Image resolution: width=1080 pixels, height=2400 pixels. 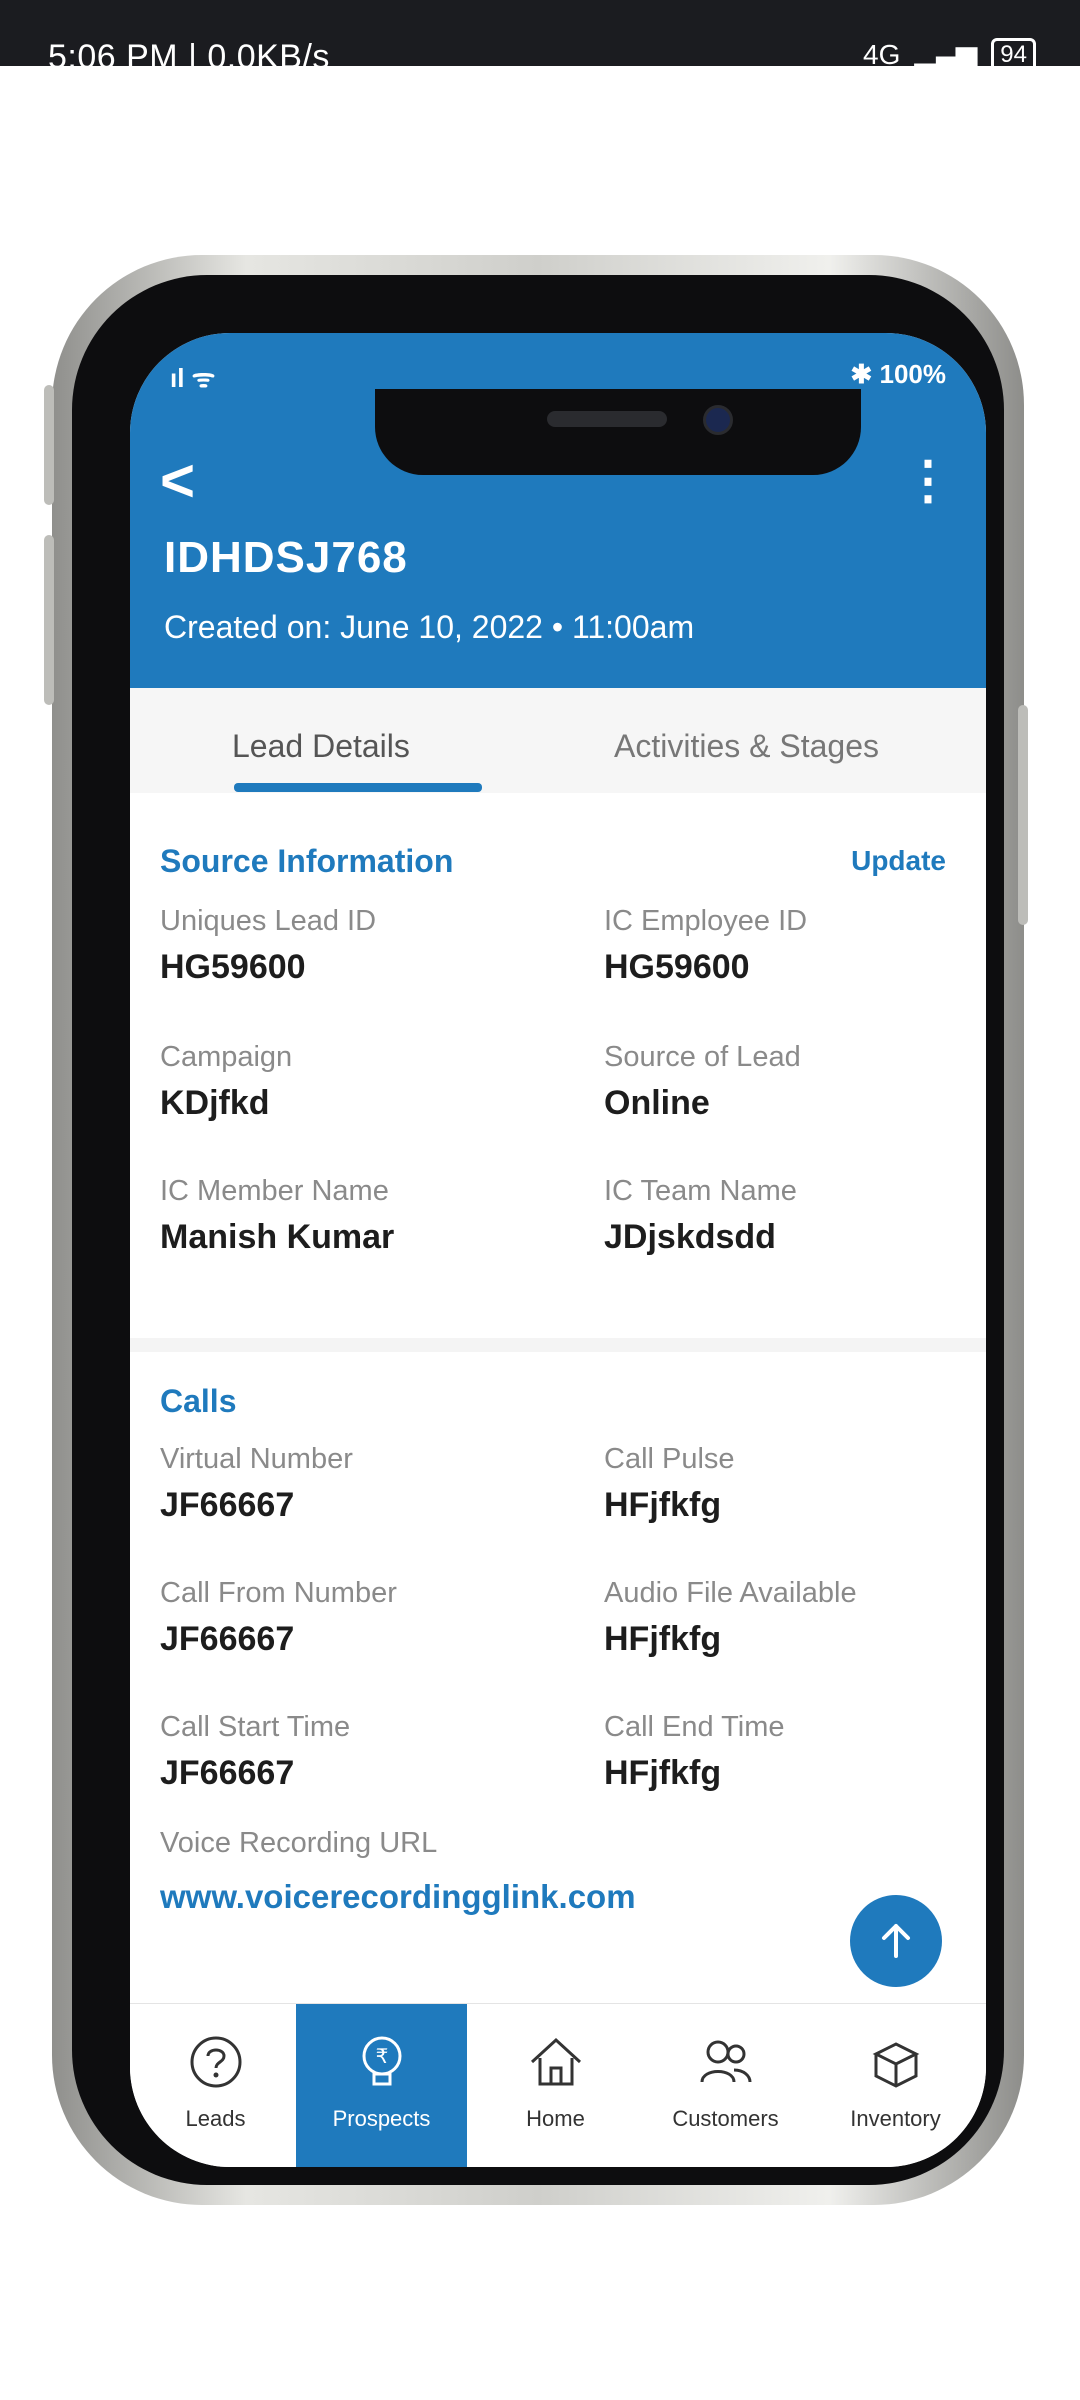 What do you see at coordinates (277, 1237) in the screenshot?
I see `field-value: Manish Kumar` at bounding box center [277, 1237].